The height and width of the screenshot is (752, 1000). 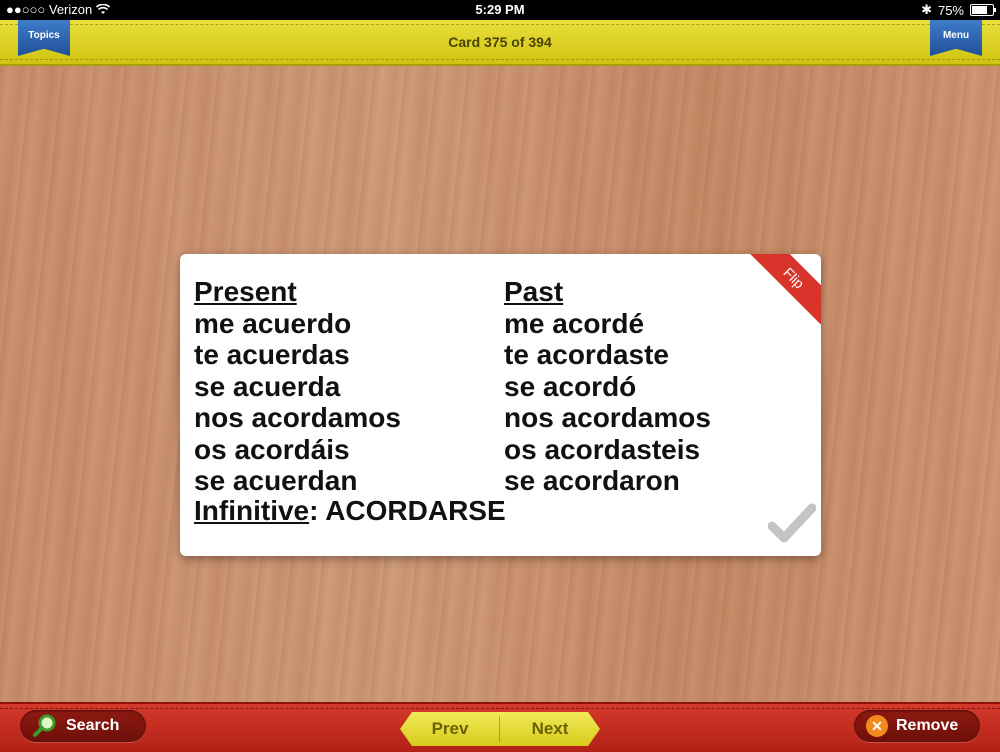 I want to click on topics-button: Topics, so click(x=44, y=38).